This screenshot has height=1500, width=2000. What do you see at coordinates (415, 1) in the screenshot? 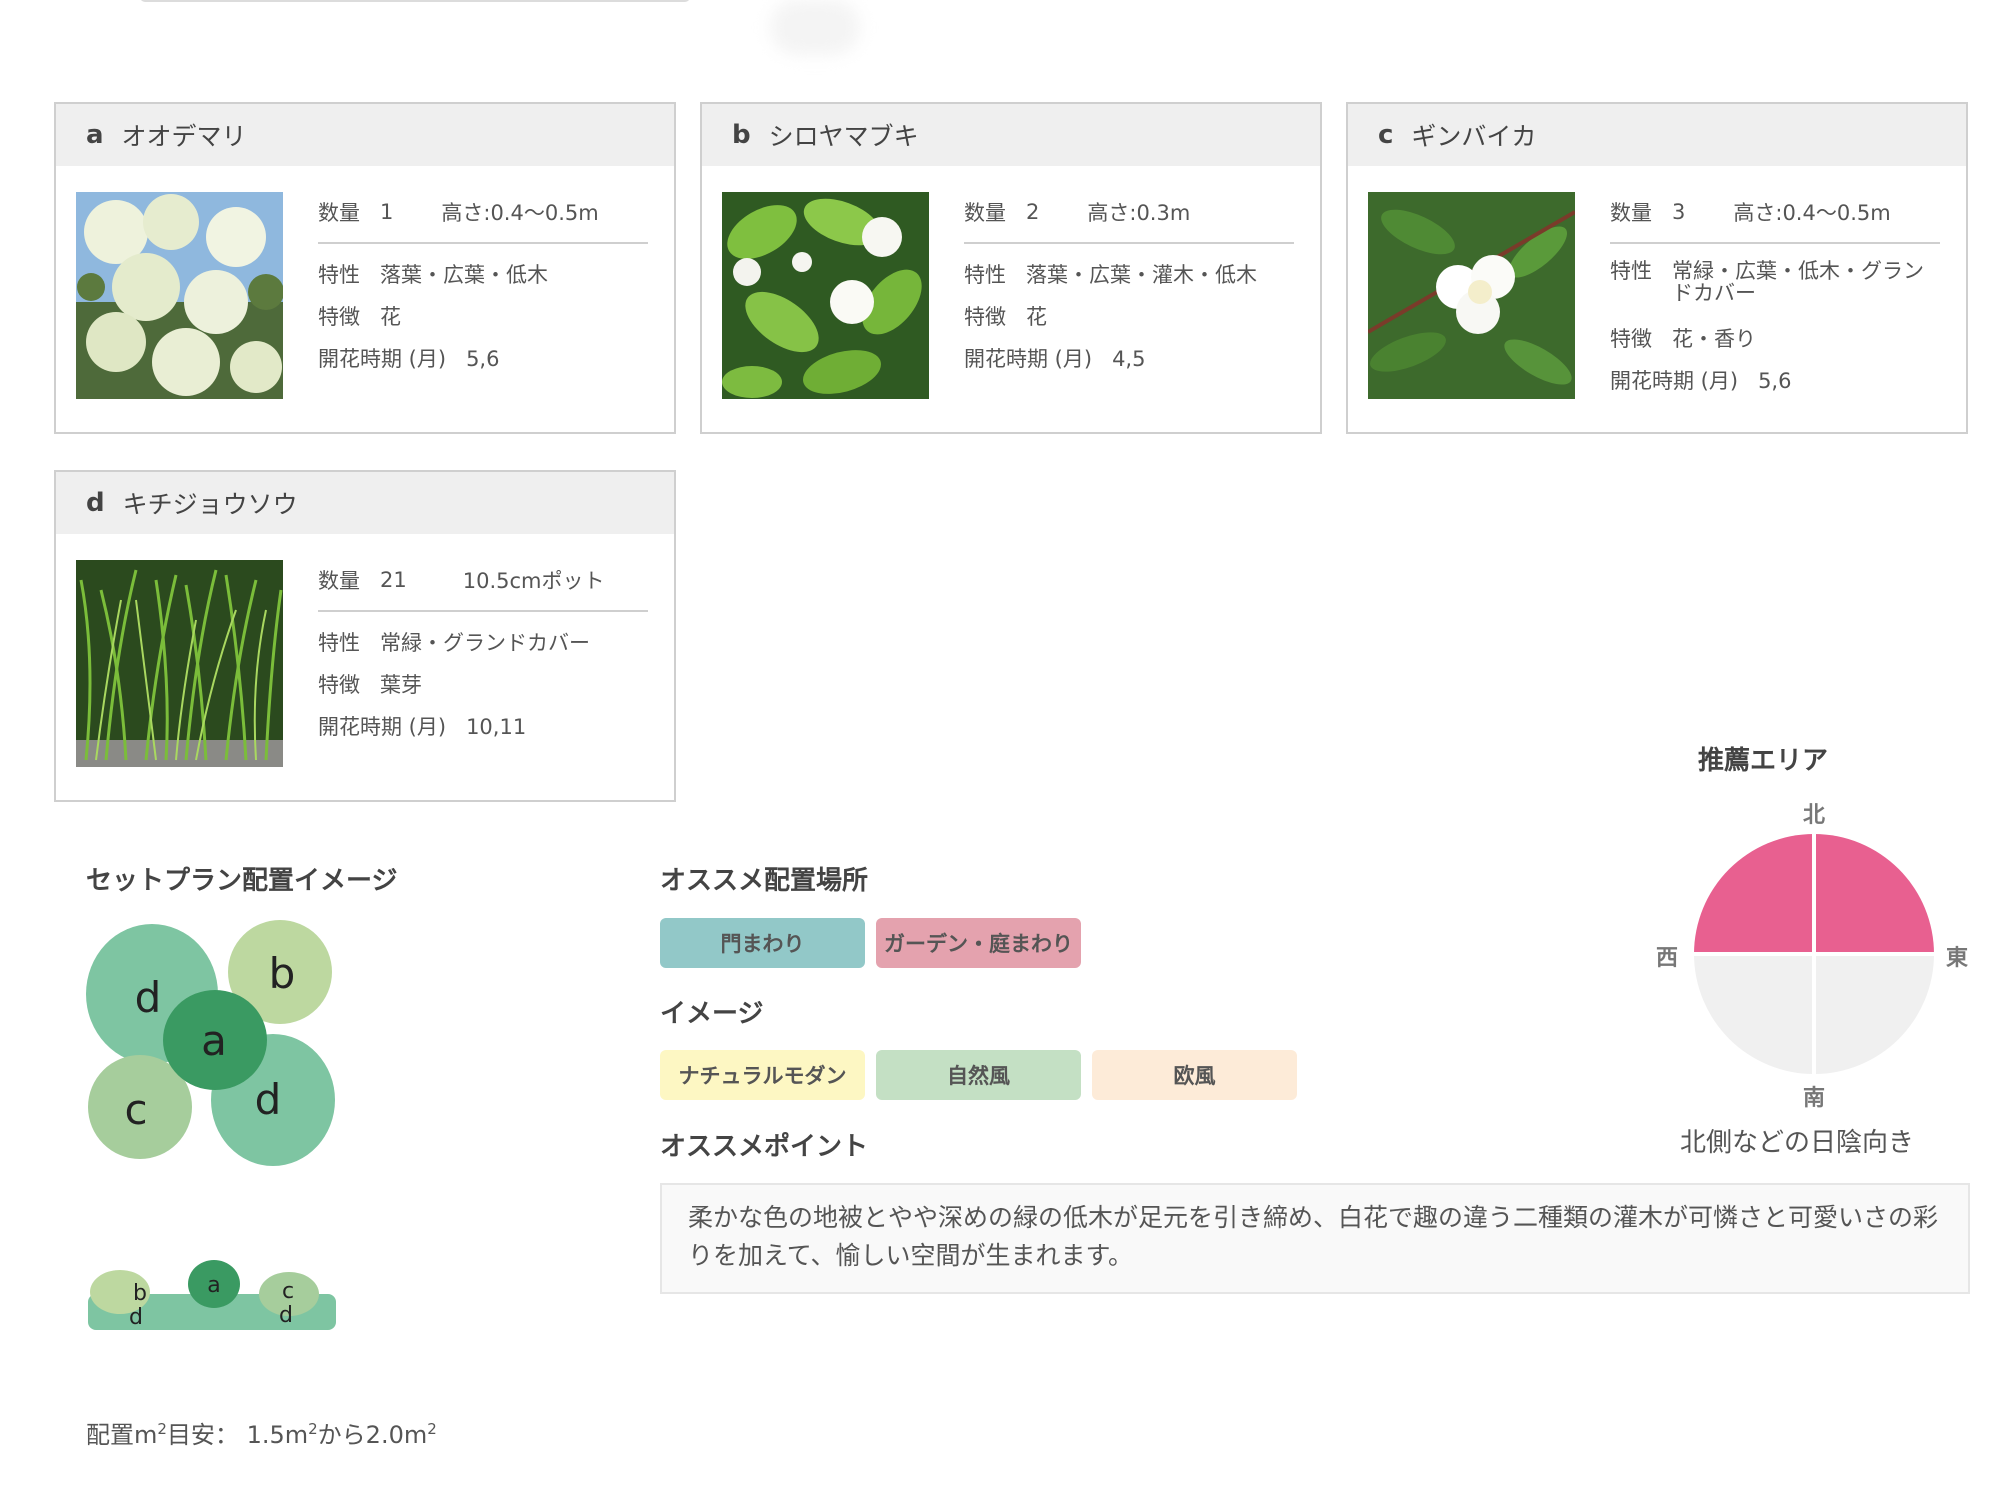
I see `top-search-bar-edge` at bounding box center [415, 1].